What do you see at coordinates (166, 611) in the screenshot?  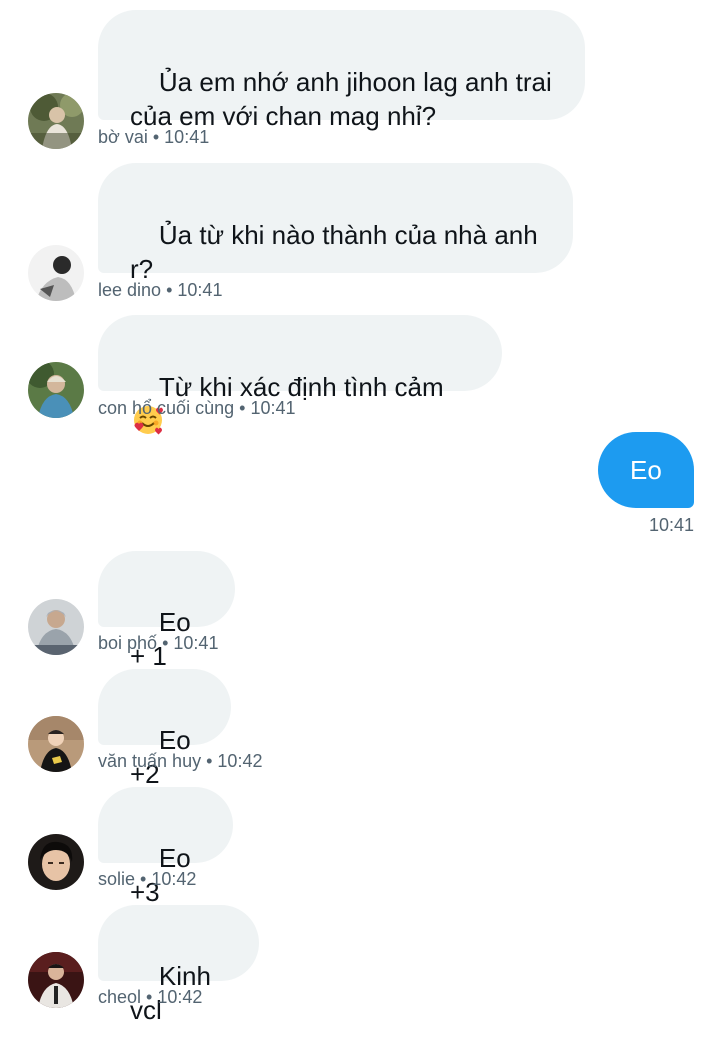 I see `message-bubble: Eo + 1` at bounding box center [166, 611].